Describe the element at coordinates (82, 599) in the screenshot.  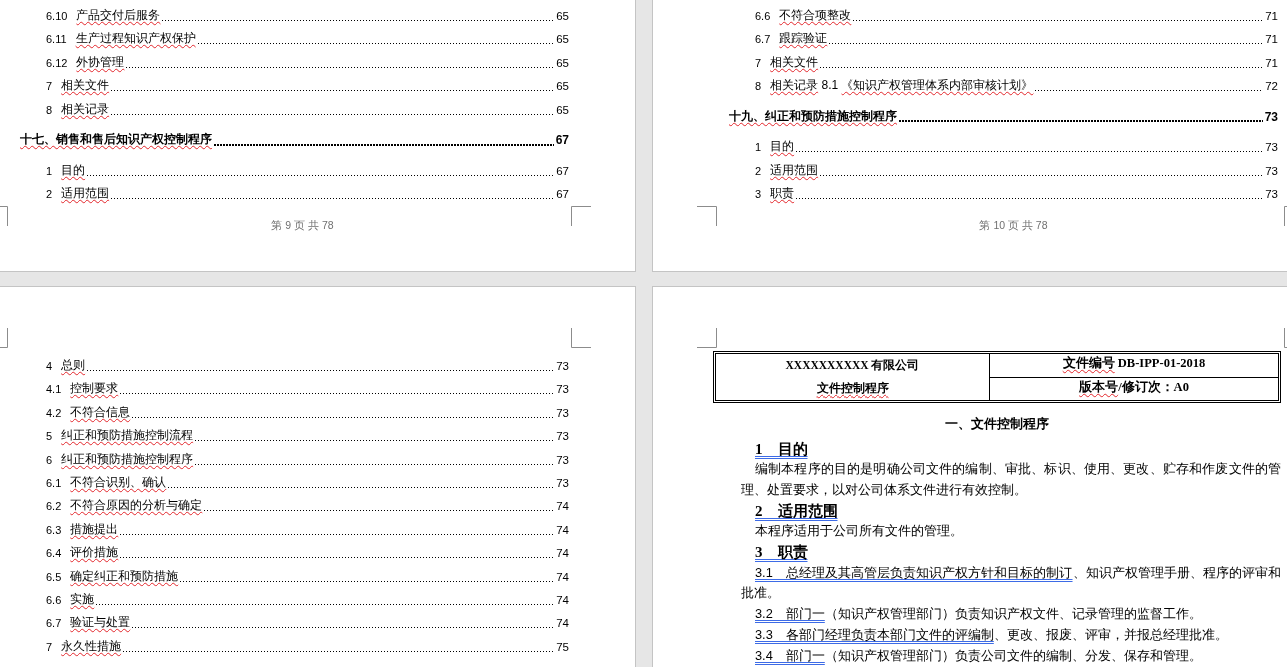
I see `toc-entry-title: 实施` at that location.